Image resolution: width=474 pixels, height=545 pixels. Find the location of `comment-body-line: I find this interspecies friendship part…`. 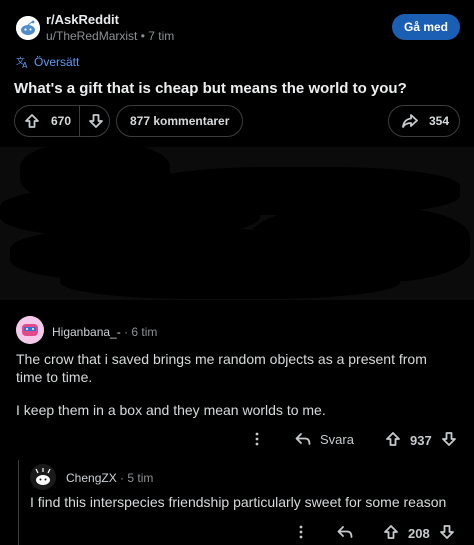

comment-body-line: I find this interspecies friendship part… is located at coordinates (238, 502).